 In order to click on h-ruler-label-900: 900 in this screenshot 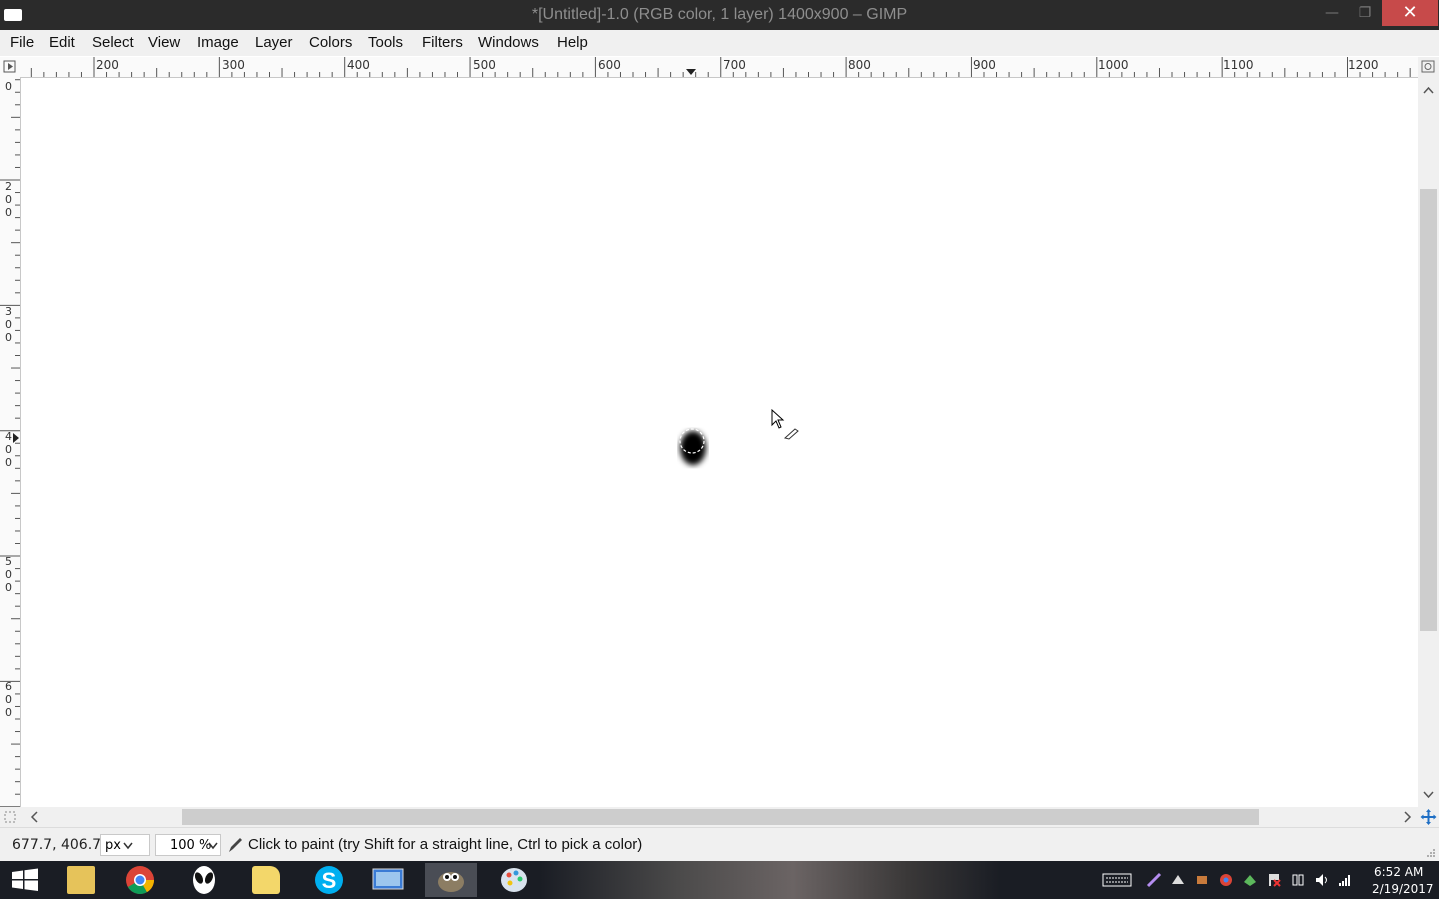, I will do `click(984, 65)`.